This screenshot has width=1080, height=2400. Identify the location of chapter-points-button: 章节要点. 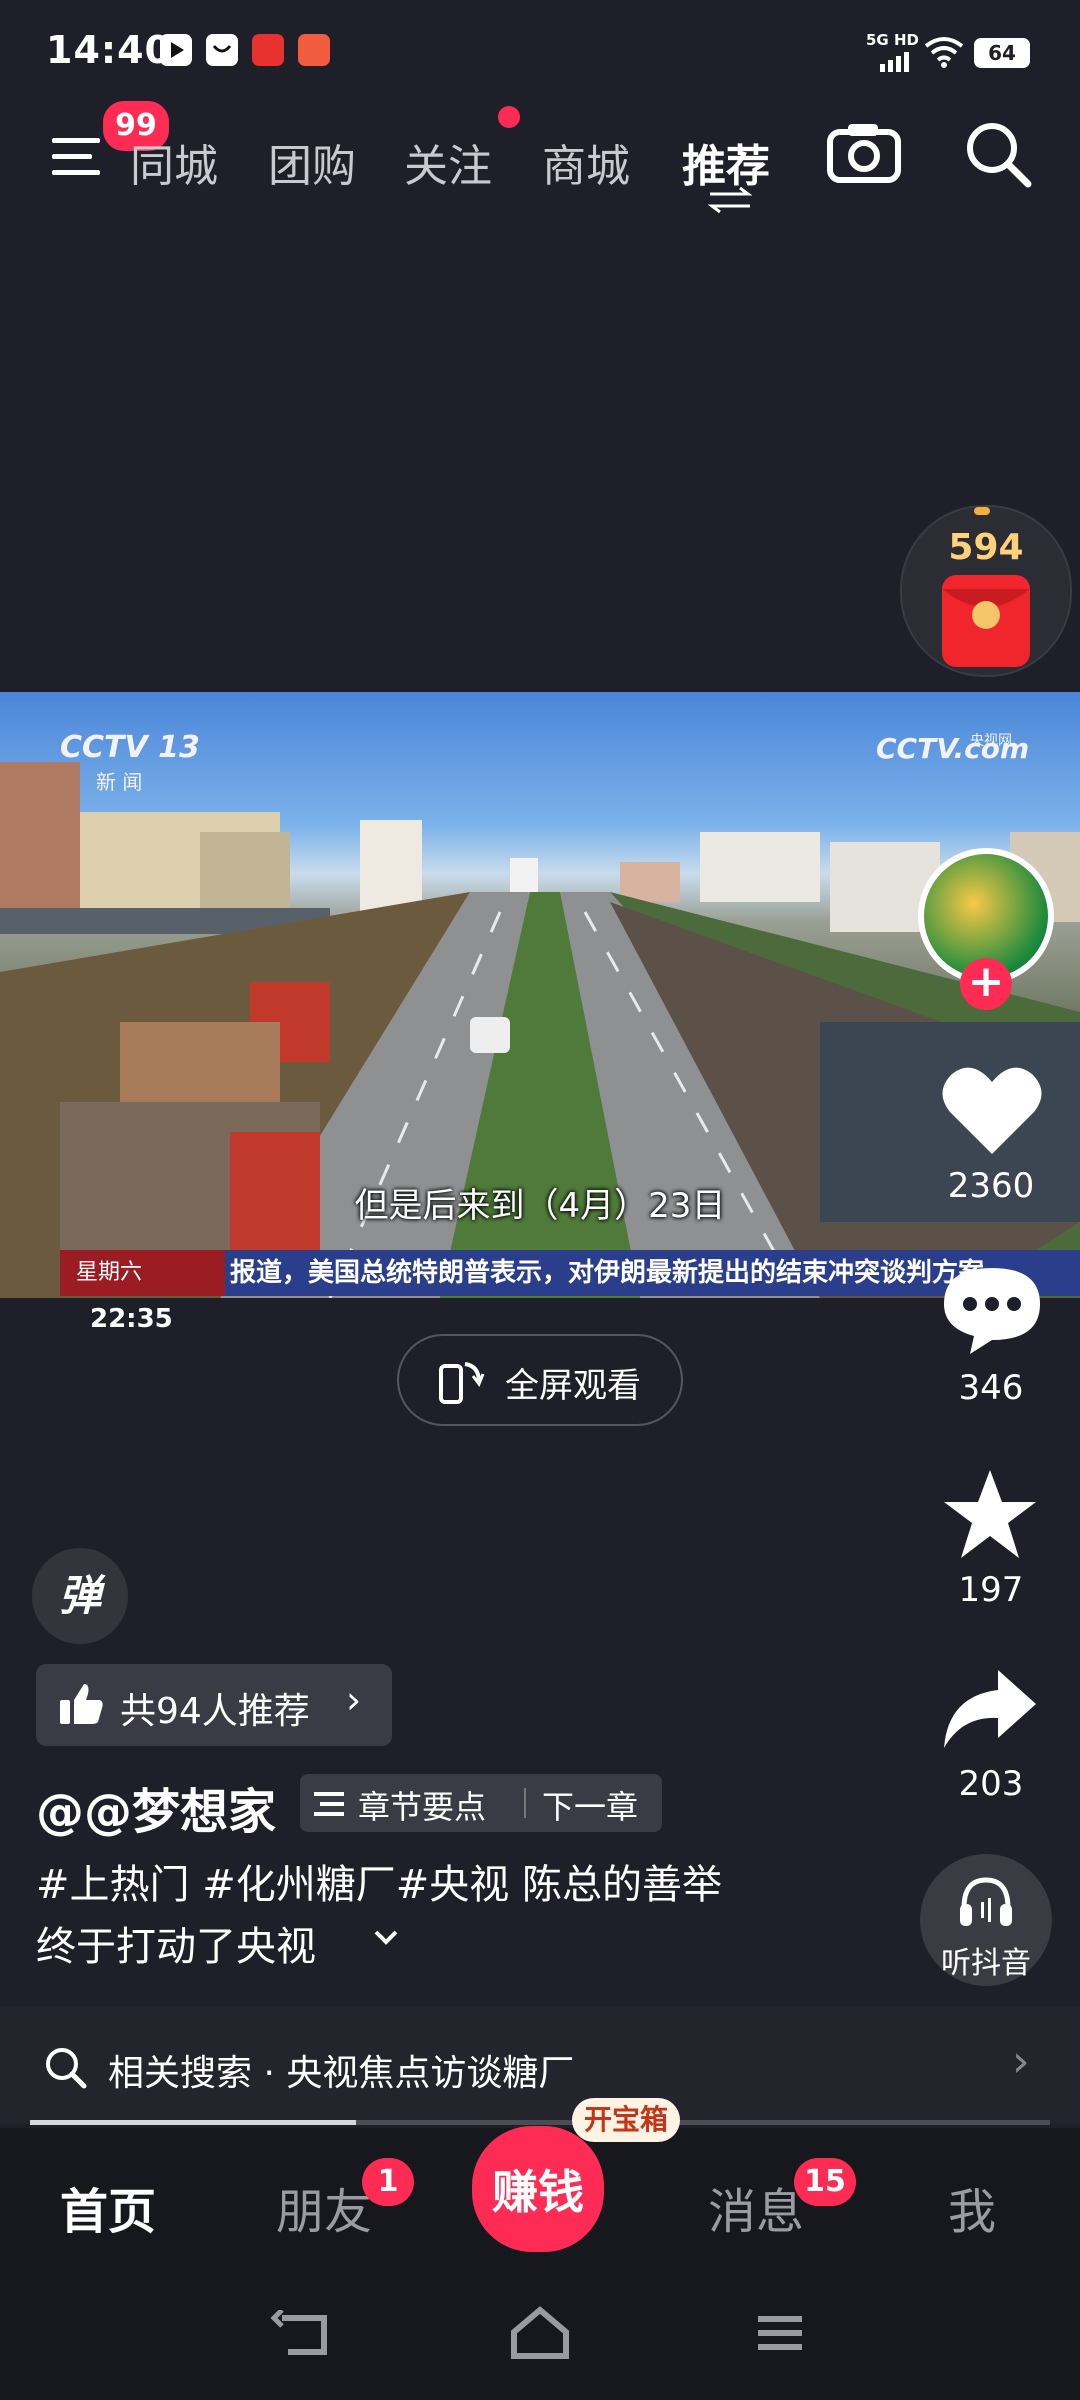
(422, 1805).